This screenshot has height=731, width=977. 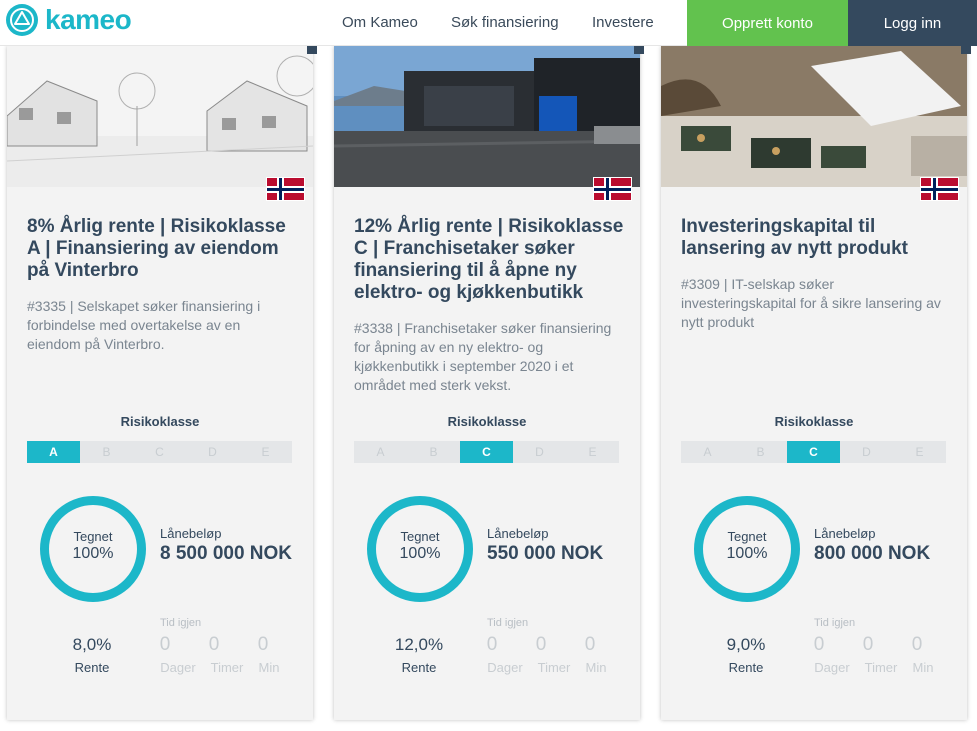 What do you see at coordinates (623, 22) in the screenshot?
I see `nav-investere: Investere` at bounding box center [623, 22].